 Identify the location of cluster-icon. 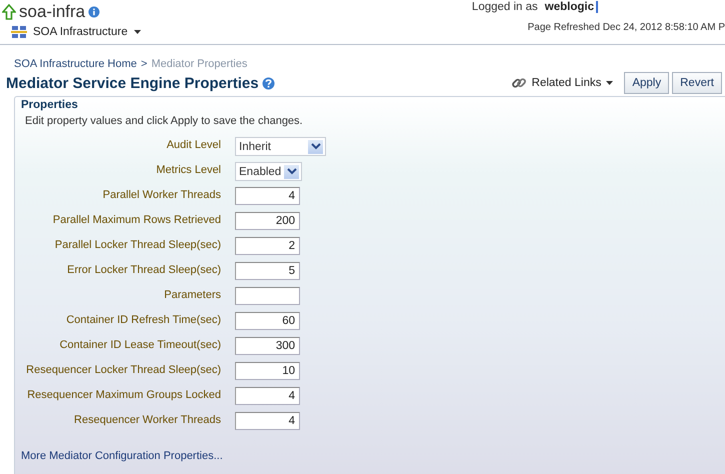
(19, 32).